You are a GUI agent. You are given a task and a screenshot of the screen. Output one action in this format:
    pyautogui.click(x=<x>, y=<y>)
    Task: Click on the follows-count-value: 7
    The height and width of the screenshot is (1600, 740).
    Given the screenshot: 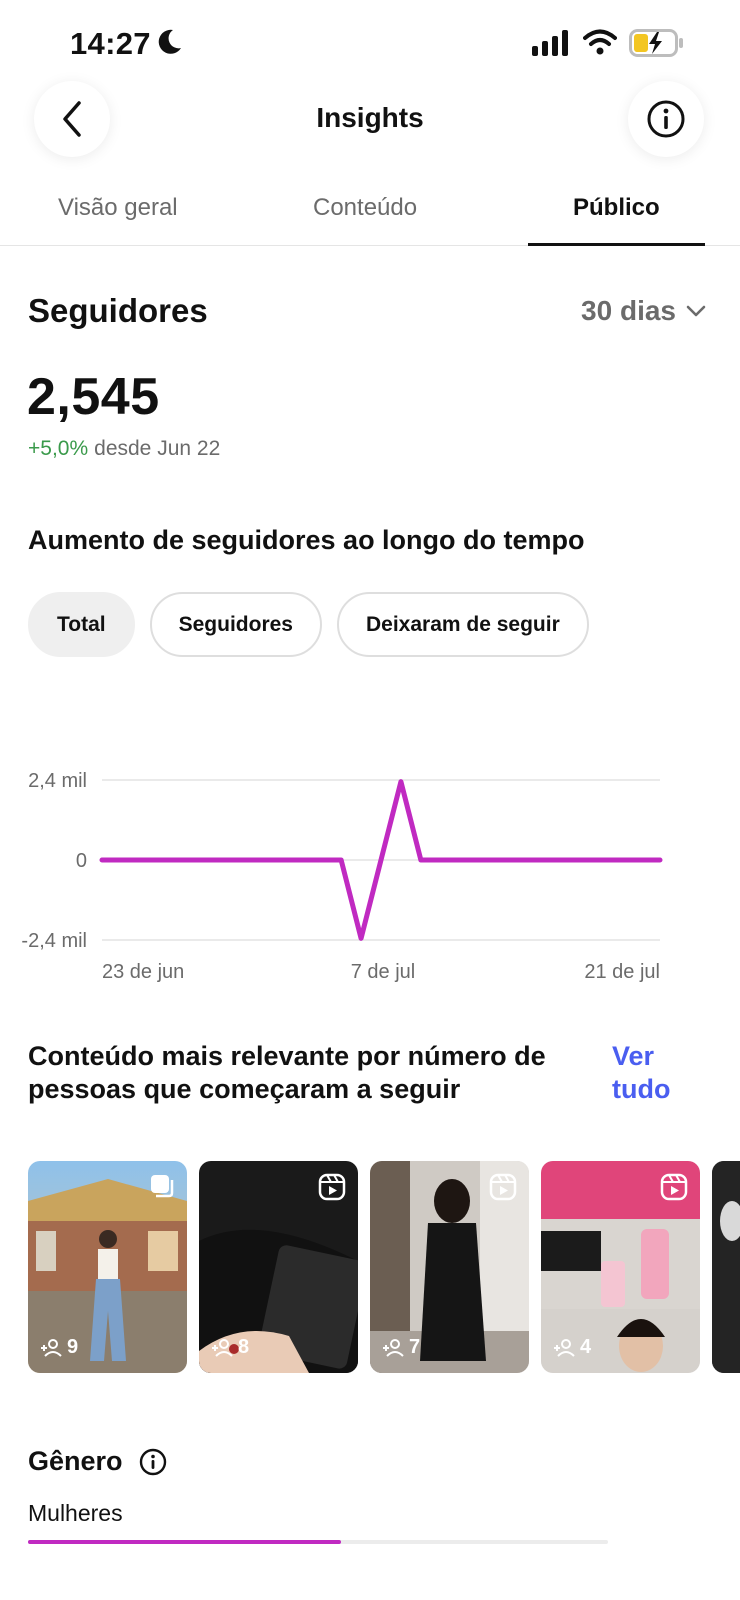 What is the action you would take?
    pyautogui.click(x=415, y=1347)
    